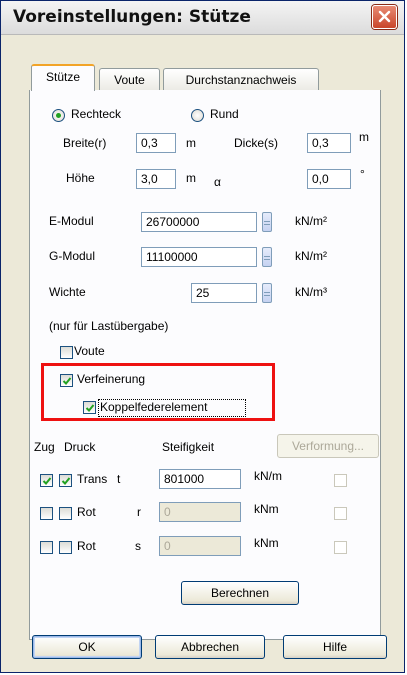  Describe the element at coordinates (46, 547) in the screenshot. I see `rot-s-zug-checkbox` at that location.